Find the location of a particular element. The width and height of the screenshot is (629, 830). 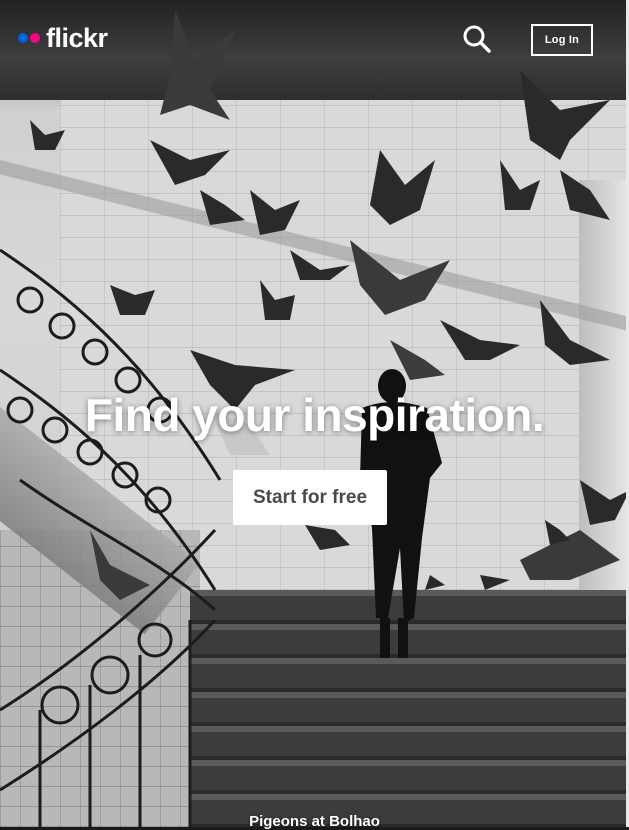

login-button: Log In is located at coordinates (562, 40).